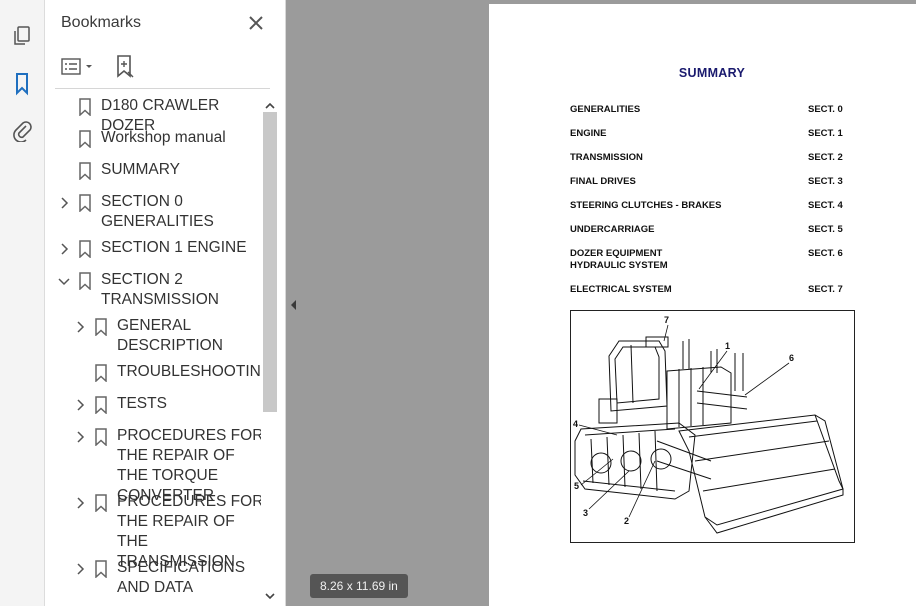 This screenshot has width=916, height=606. I want to click on dozer-figure: 7 1 6 4 5 3 2, so click(712, 426).